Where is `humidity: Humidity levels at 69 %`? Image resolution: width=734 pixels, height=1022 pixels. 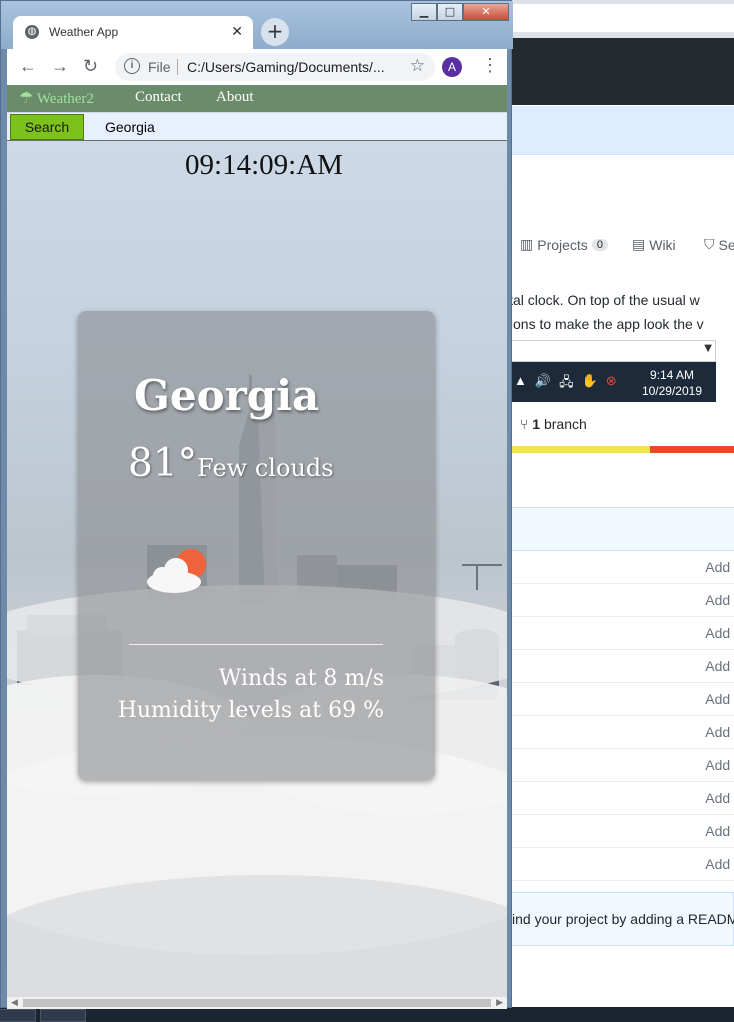
humidity: Humidity levels at 69 % is located at coordinates (250, 710).